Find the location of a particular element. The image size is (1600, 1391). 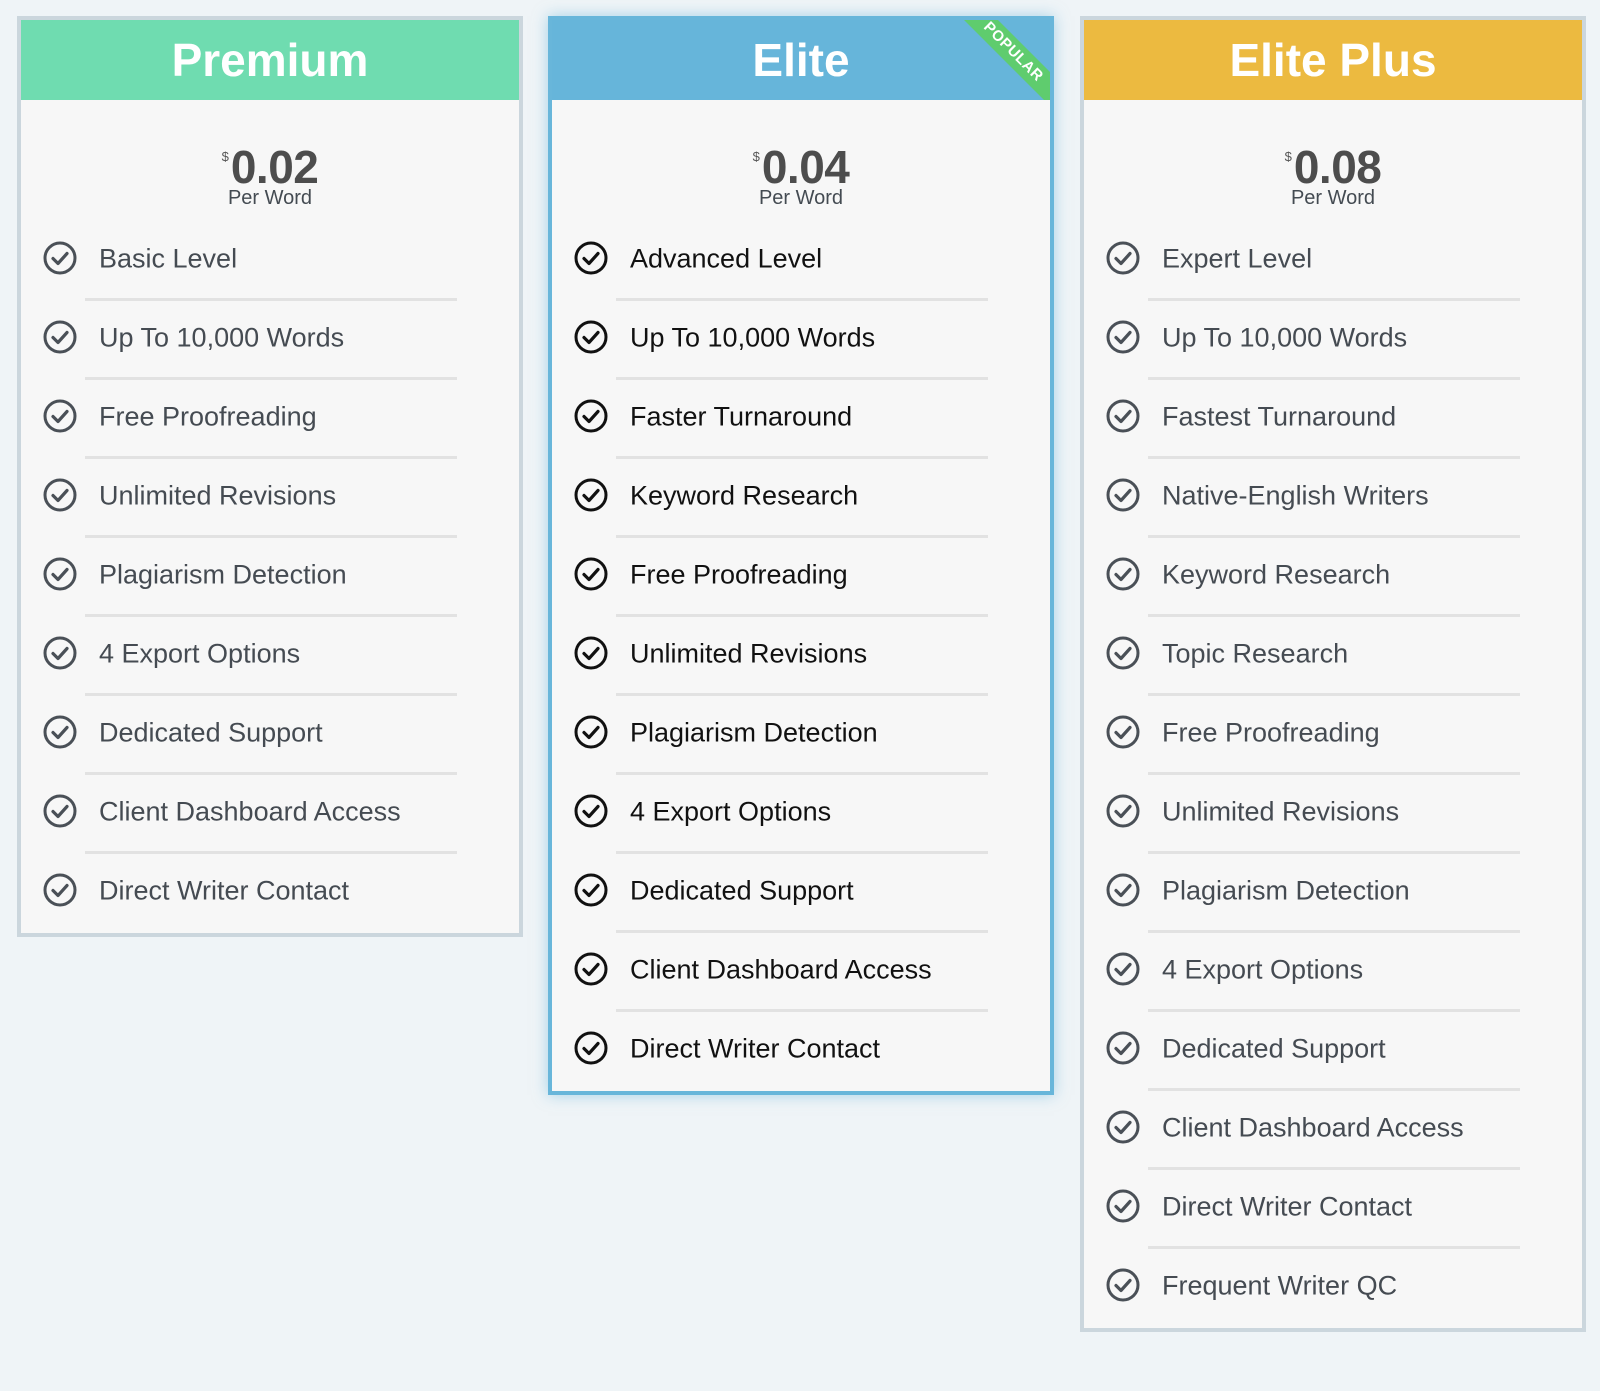

feature-item: Faster Turnaround is located at coordinates (801, 419).